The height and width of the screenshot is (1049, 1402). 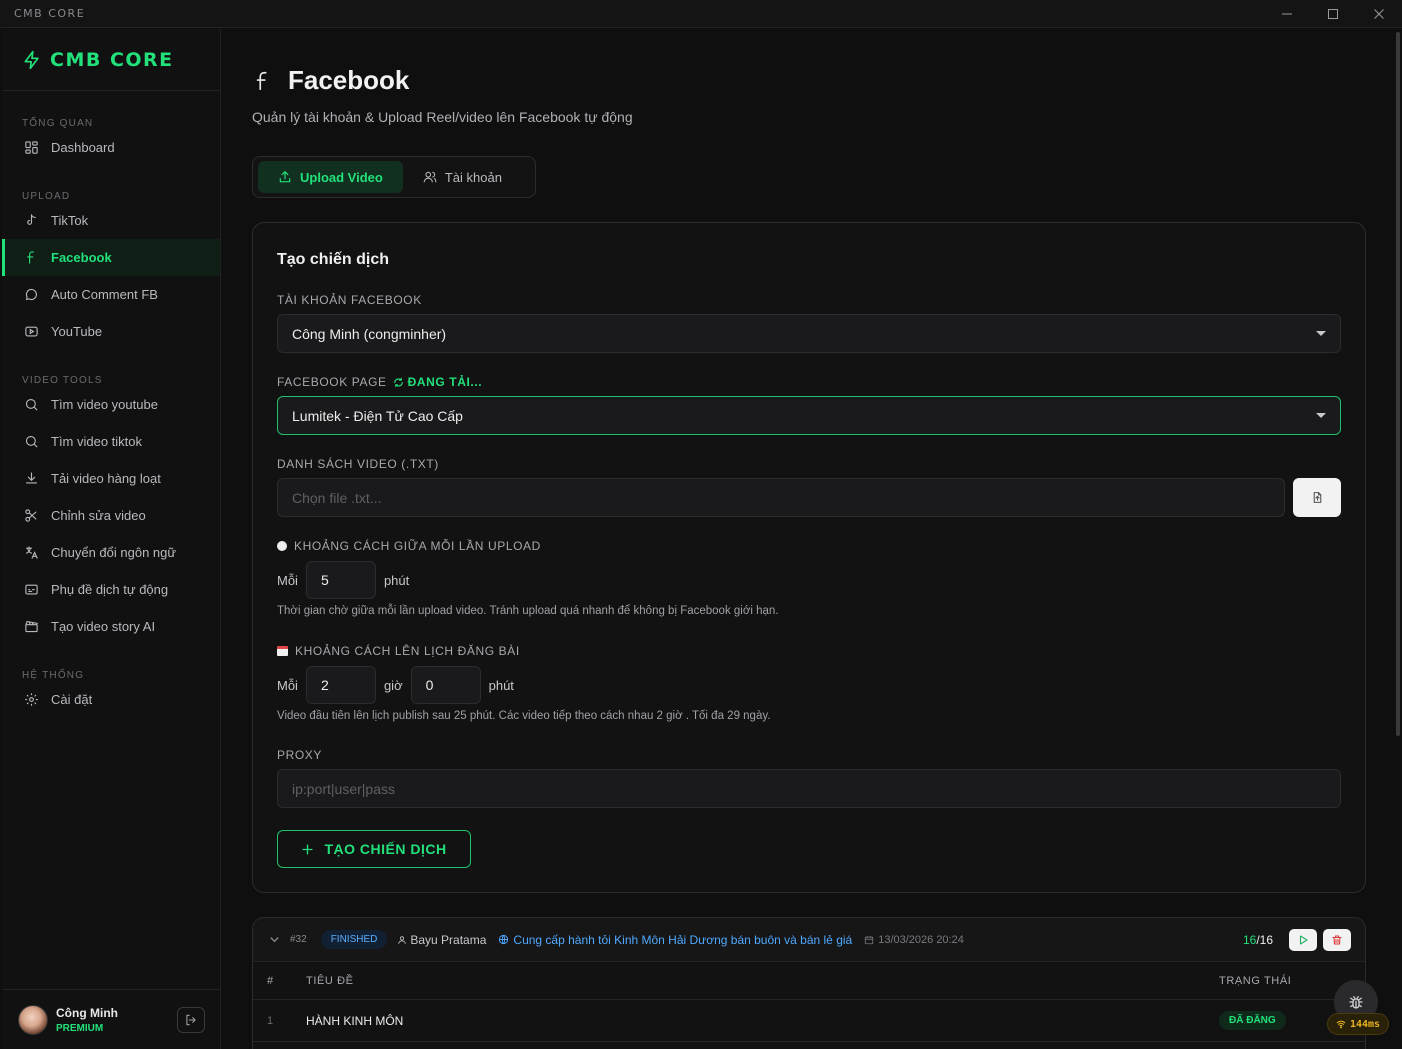 I want to click on delete-campaign-button, so click(x=1337, y=940).